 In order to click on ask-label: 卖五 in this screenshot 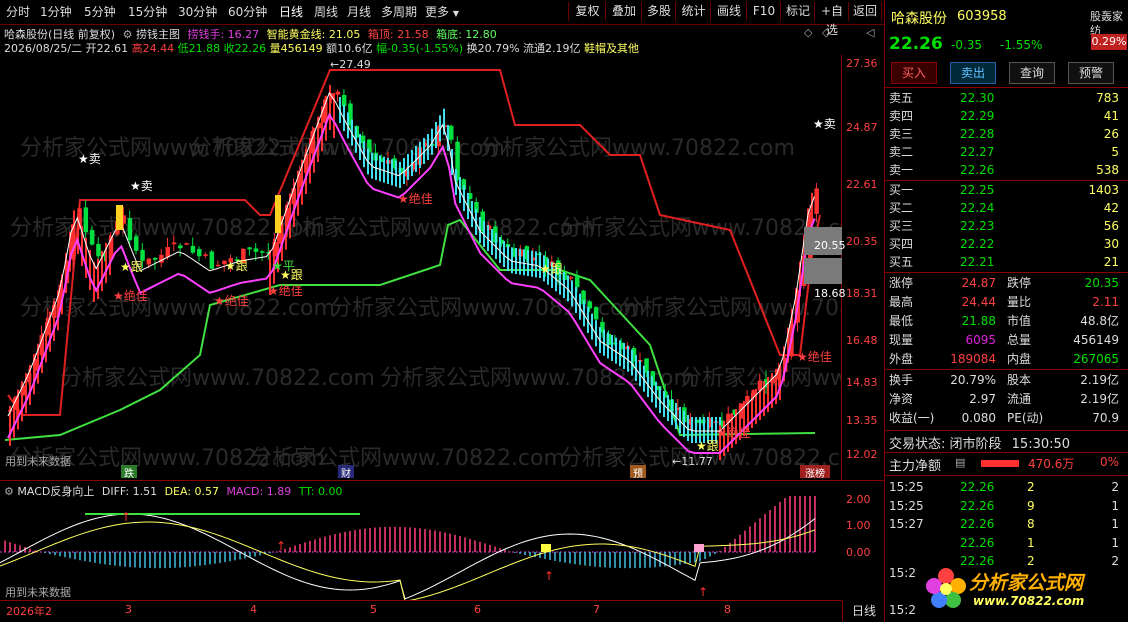, I will do `click(901, 98)`.